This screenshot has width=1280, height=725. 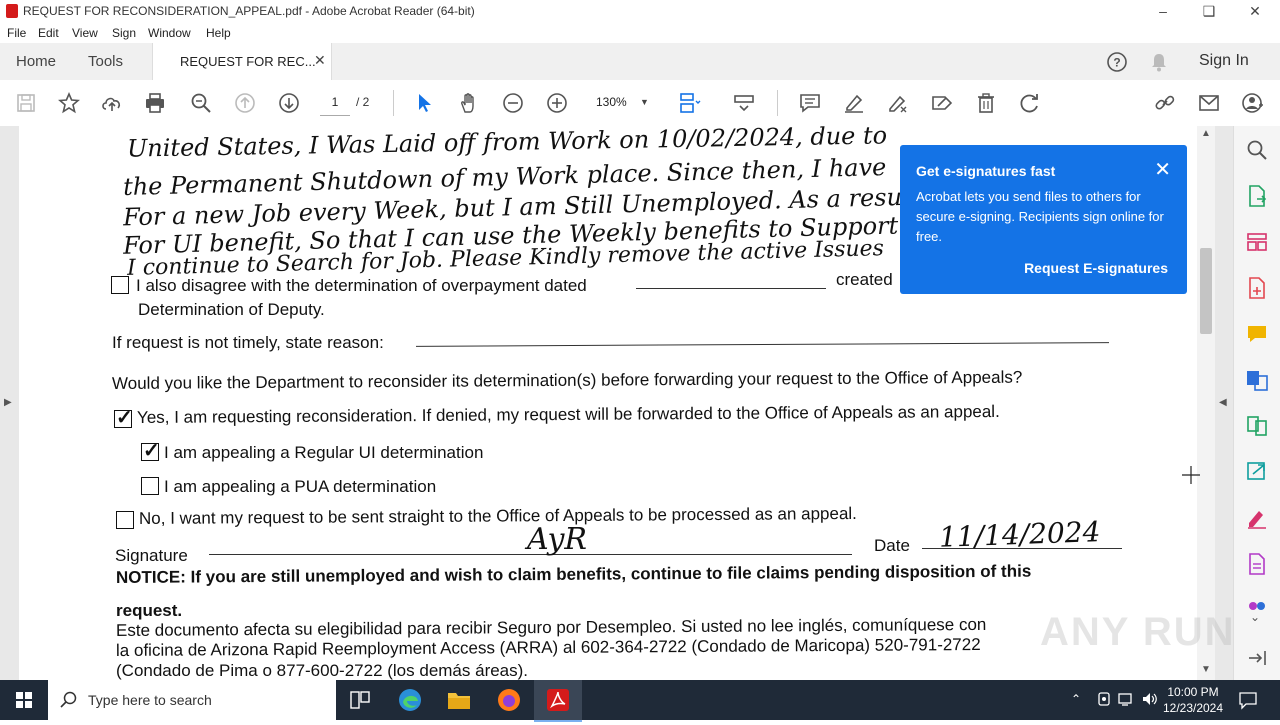 What do you see at coordinates (85, 33) in the screenshot?
I see `menu-view: View` at bounding box center [85, 33].